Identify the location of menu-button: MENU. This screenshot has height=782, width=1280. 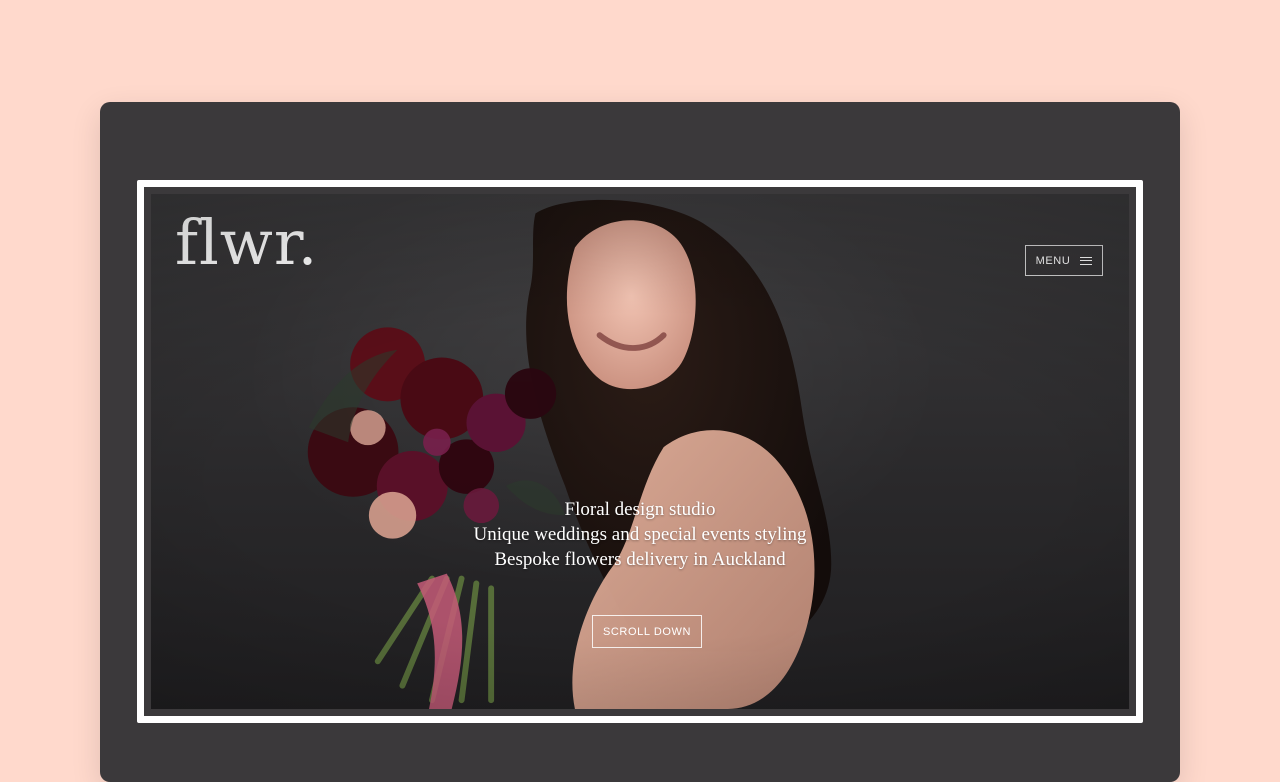
(1064, 260).